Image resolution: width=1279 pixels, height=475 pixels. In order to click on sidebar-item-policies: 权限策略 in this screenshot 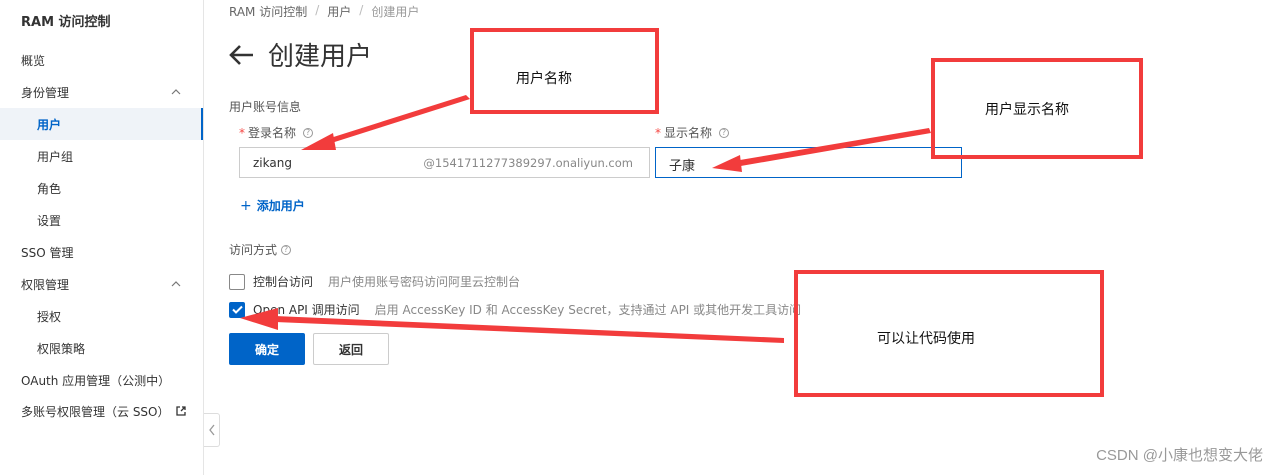, I will do `click(101, 348)`.